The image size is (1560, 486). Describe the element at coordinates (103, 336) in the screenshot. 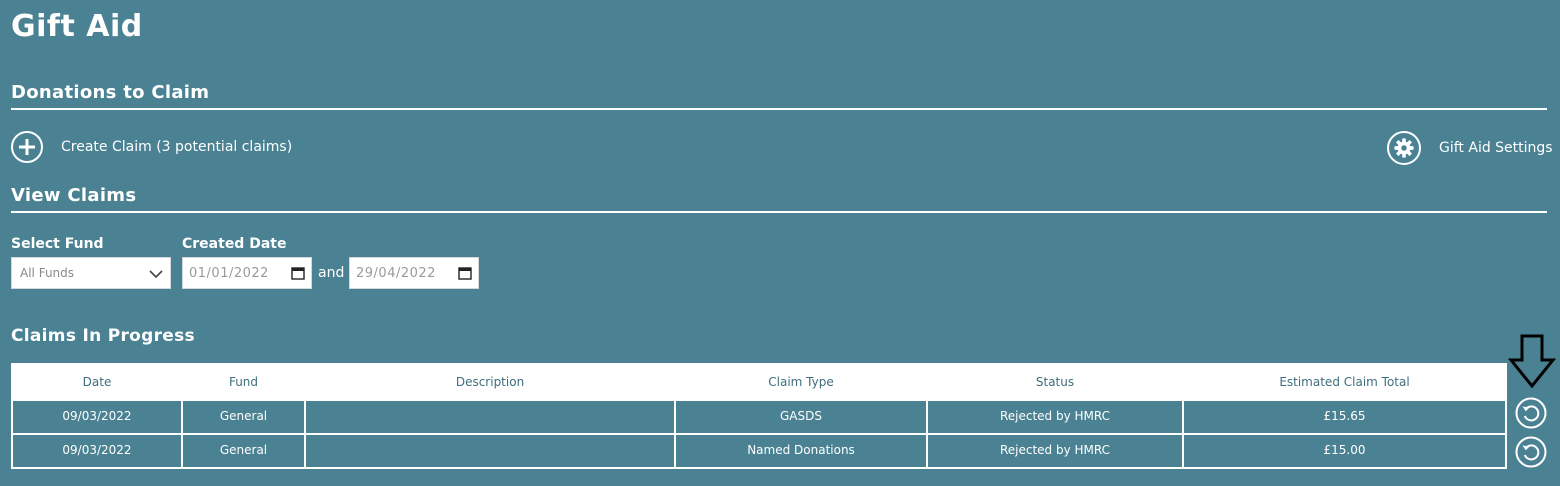

I see `claims-in-progress-heading: Claims In Progress` at that location.